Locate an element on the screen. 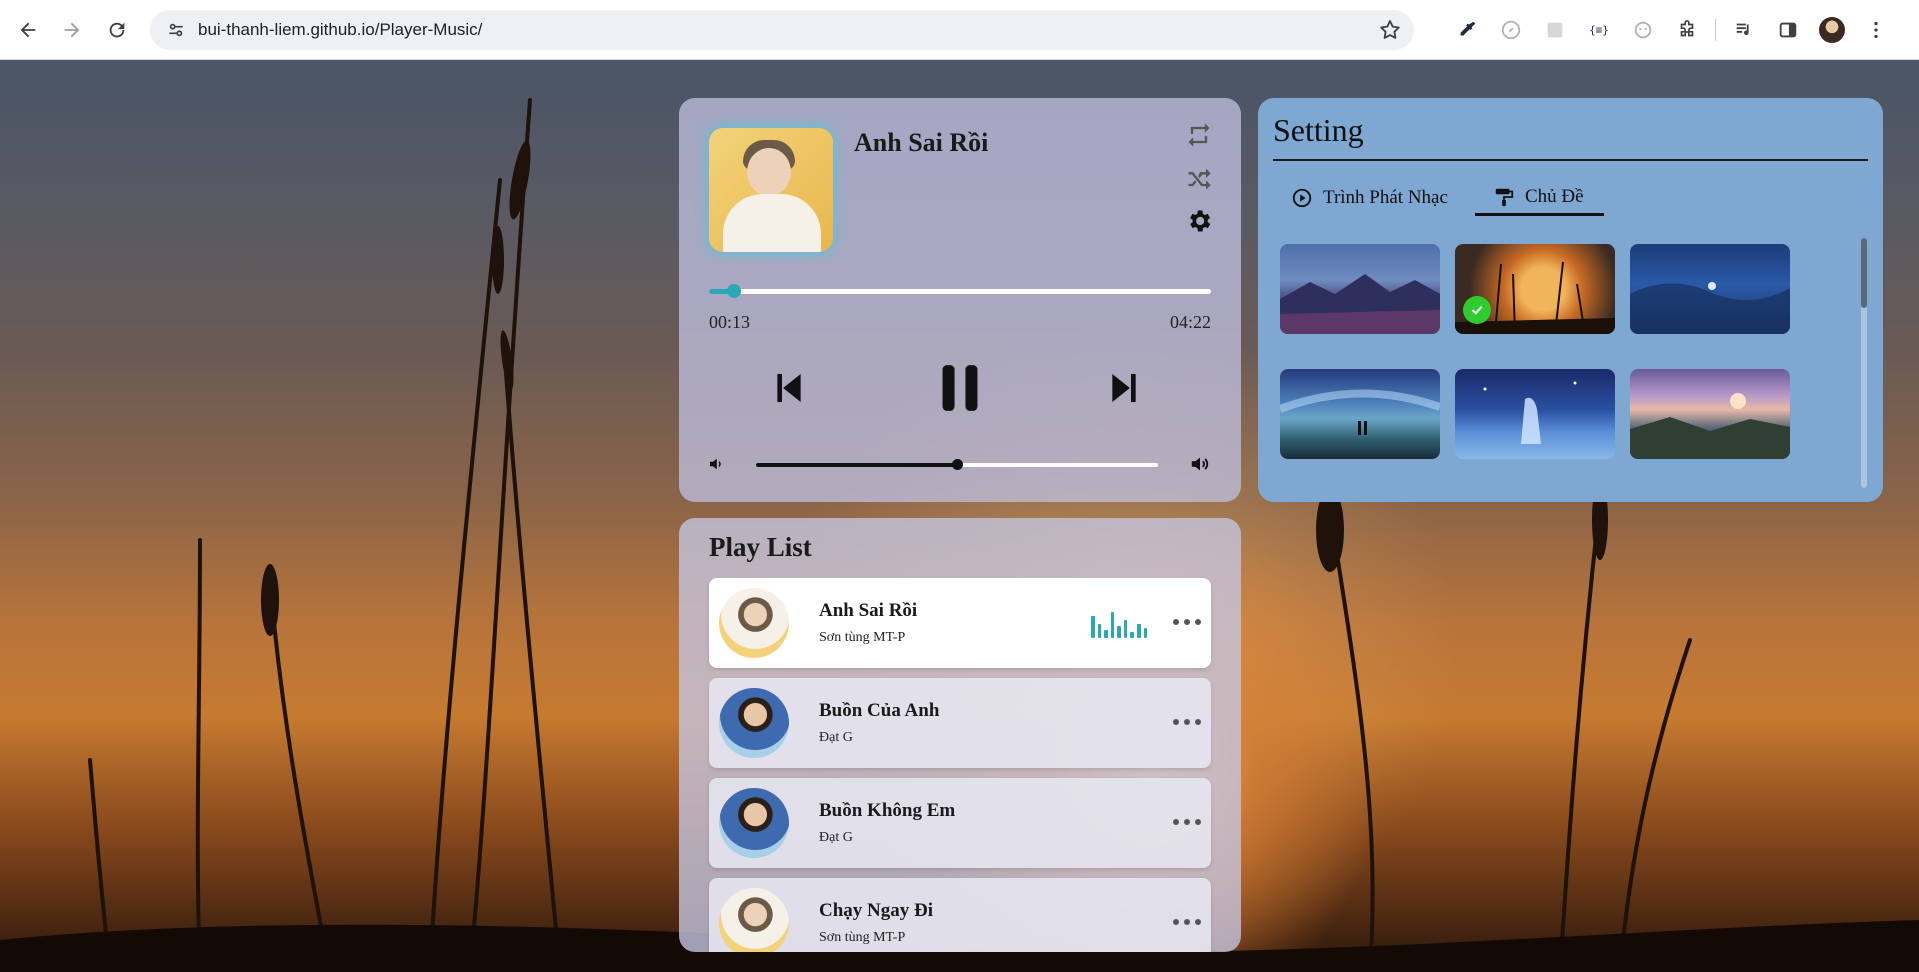 The height and width of the screenshot is (972, 1919). more-menu-icon is located at coordinates (1876, 30).